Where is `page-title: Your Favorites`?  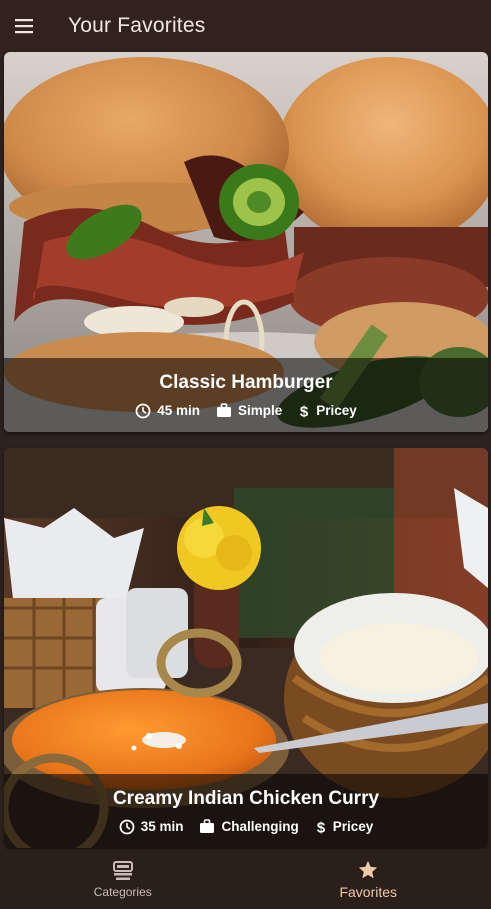 page-title: Your Favorites is located at coordinates (137, 25).